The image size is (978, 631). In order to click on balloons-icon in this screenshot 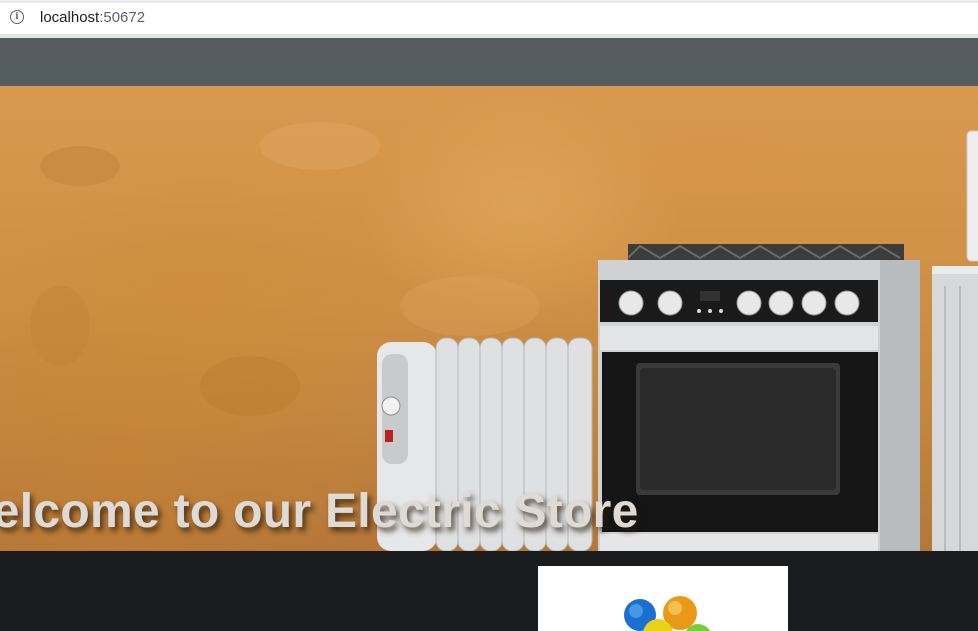, I will do `click(667, 613)`.